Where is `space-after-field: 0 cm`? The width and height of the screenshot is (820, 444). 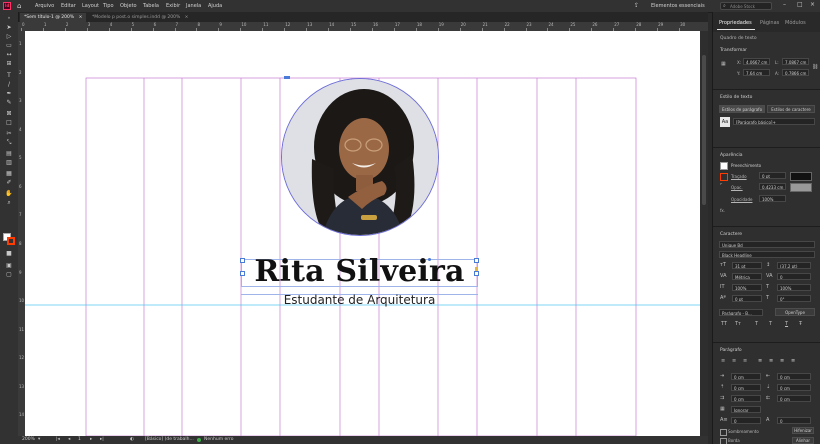 space-after-field: 0 cm is located at coordinates (794, 387).